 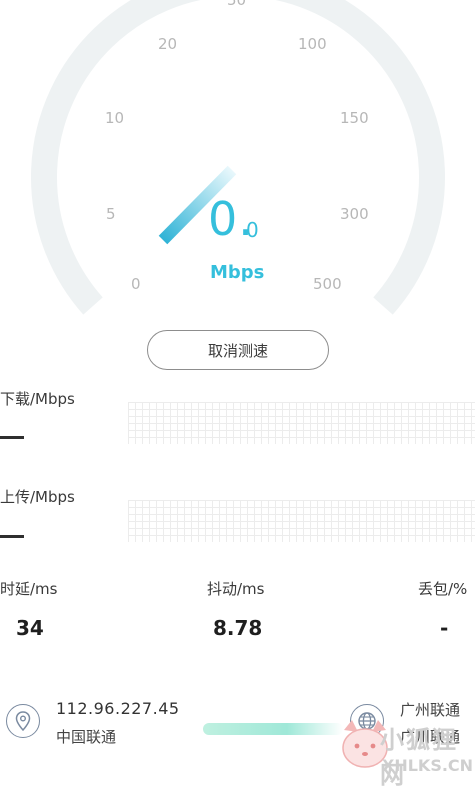 I want to click on jitter-value: 8.78, so click(x=238, y=628).